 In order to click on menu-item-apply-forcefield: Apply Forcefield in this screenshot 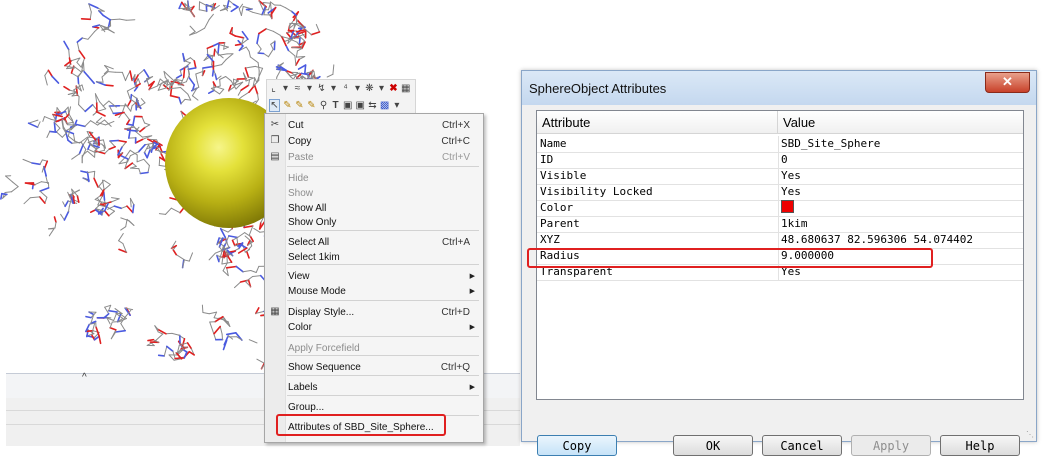, I will do `click(374, 348)`.